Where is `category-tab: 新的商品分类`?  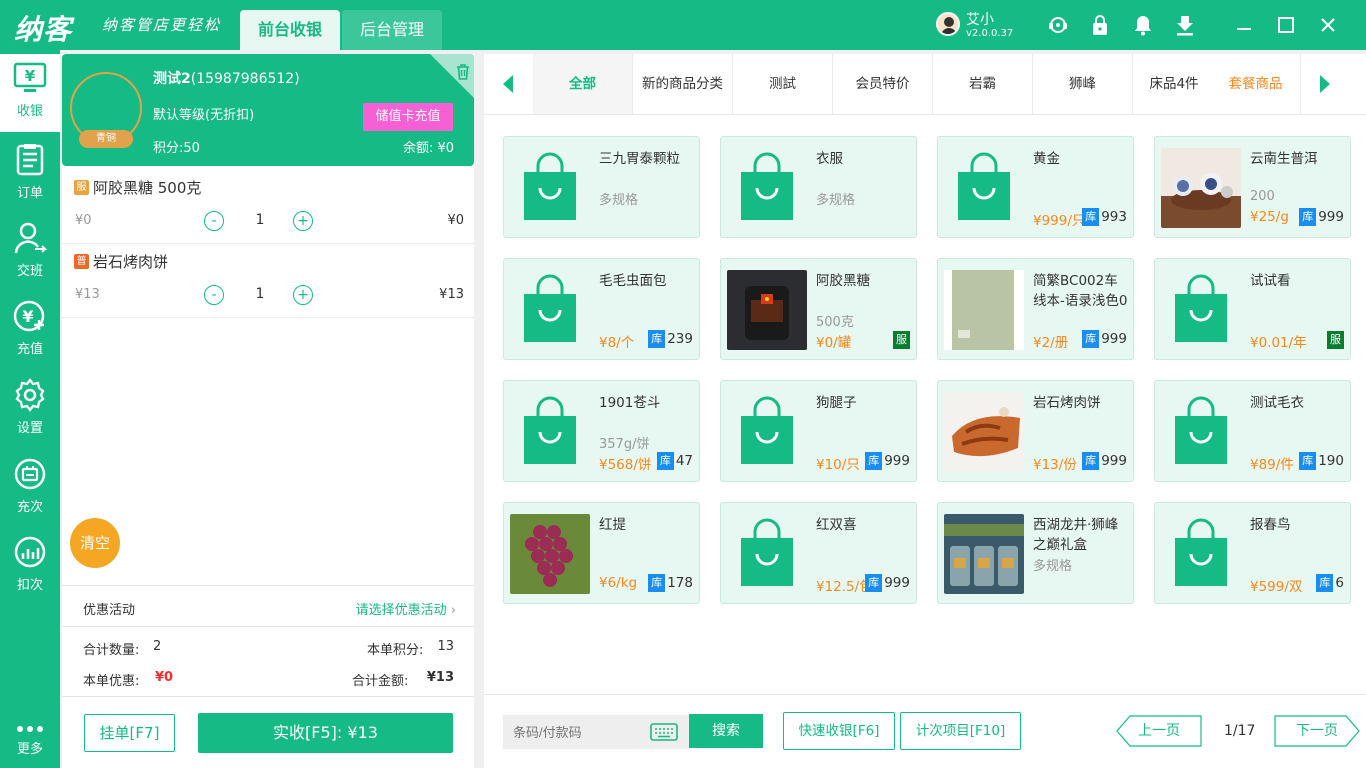
category-tab: 新的商品分类 is located at coordinates (683, 84).